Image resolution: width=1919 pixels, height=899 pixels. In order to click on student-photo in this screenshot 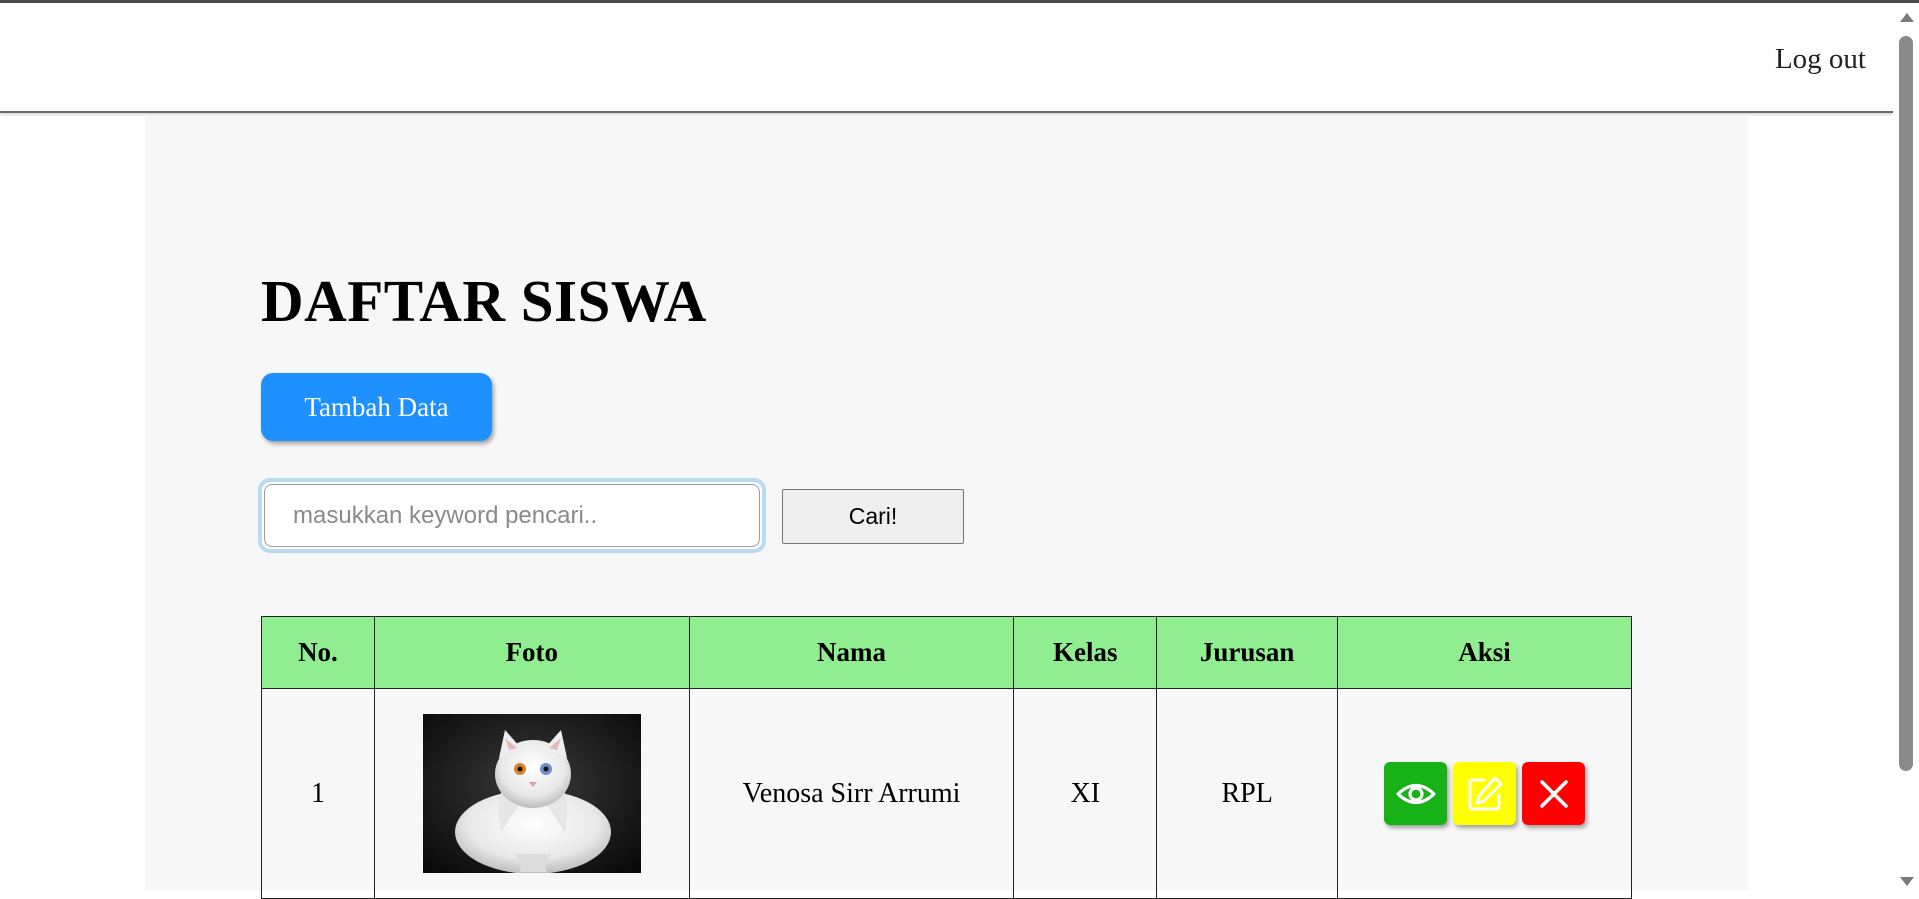, I will do `click(531, 793)`.